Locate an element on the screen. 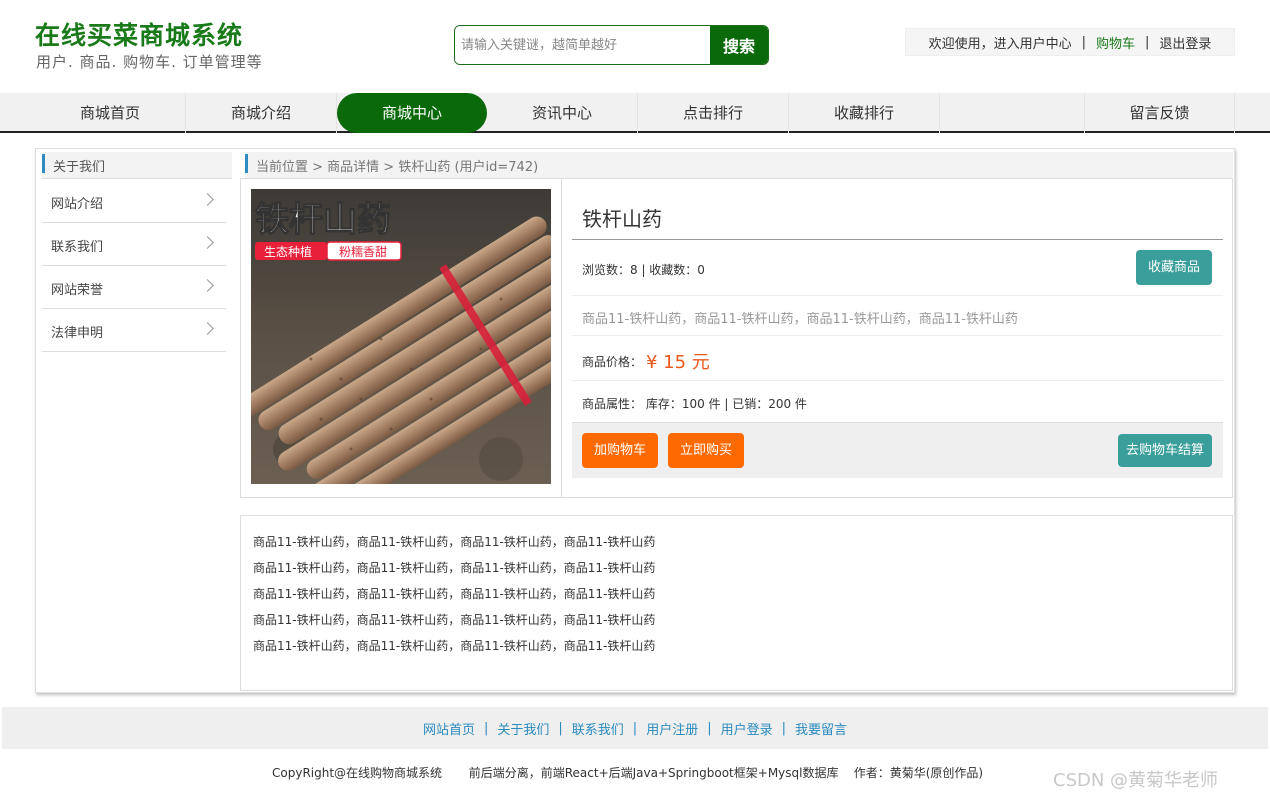 Image resolution: width=1270 pixels, height=803 pixels. nav-item-home: 商城首页 is located at coordinates (110, 113).